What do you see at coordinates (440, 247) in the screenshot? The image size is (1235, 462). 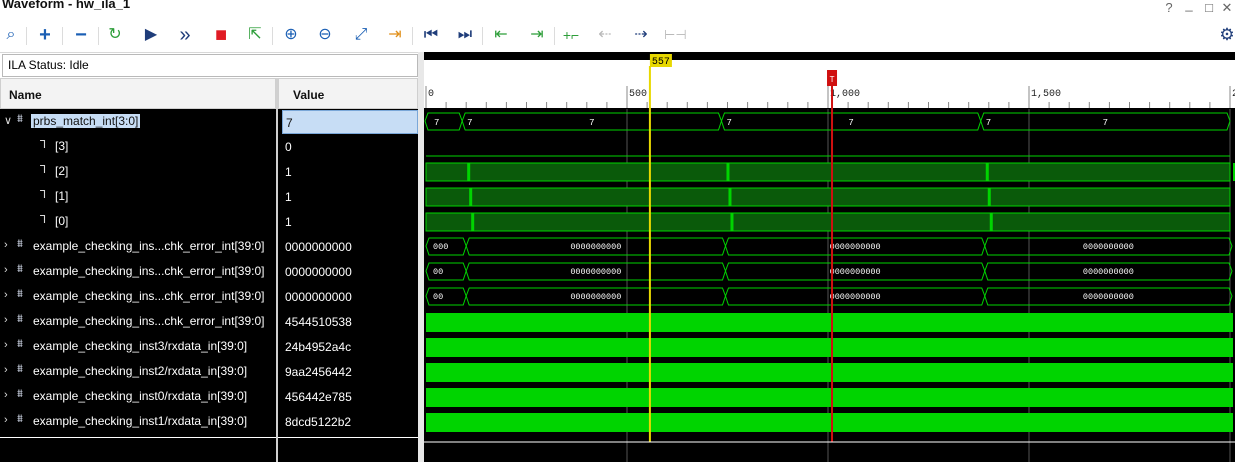 I see `bus-value-label: 000` at bounding box center [440, 247].